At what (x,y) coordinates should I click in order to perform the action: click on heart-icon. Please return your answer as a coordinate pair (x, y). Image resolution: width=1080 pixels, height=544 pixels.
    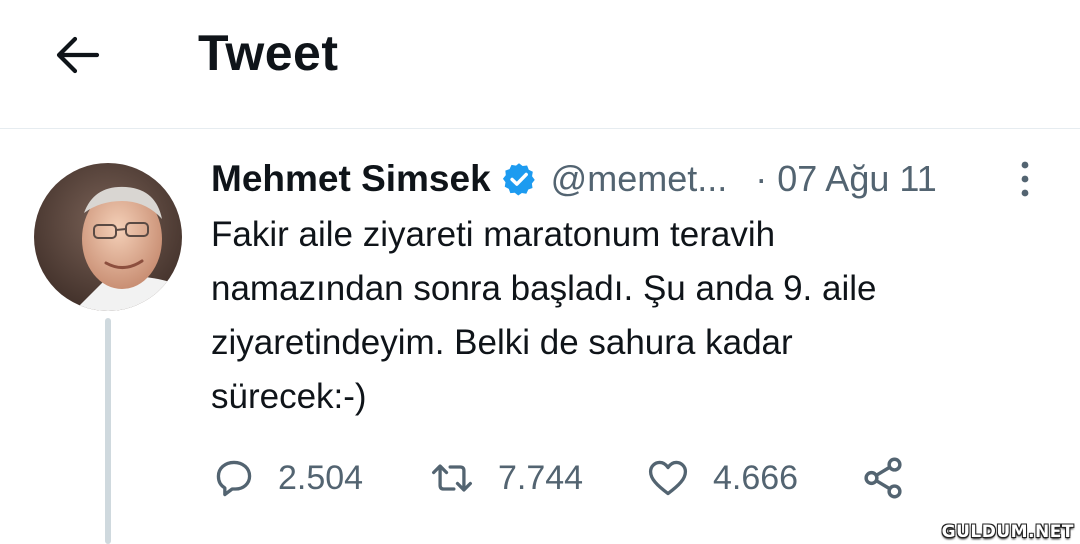
    Looking at the image, I should click on (668, 478).